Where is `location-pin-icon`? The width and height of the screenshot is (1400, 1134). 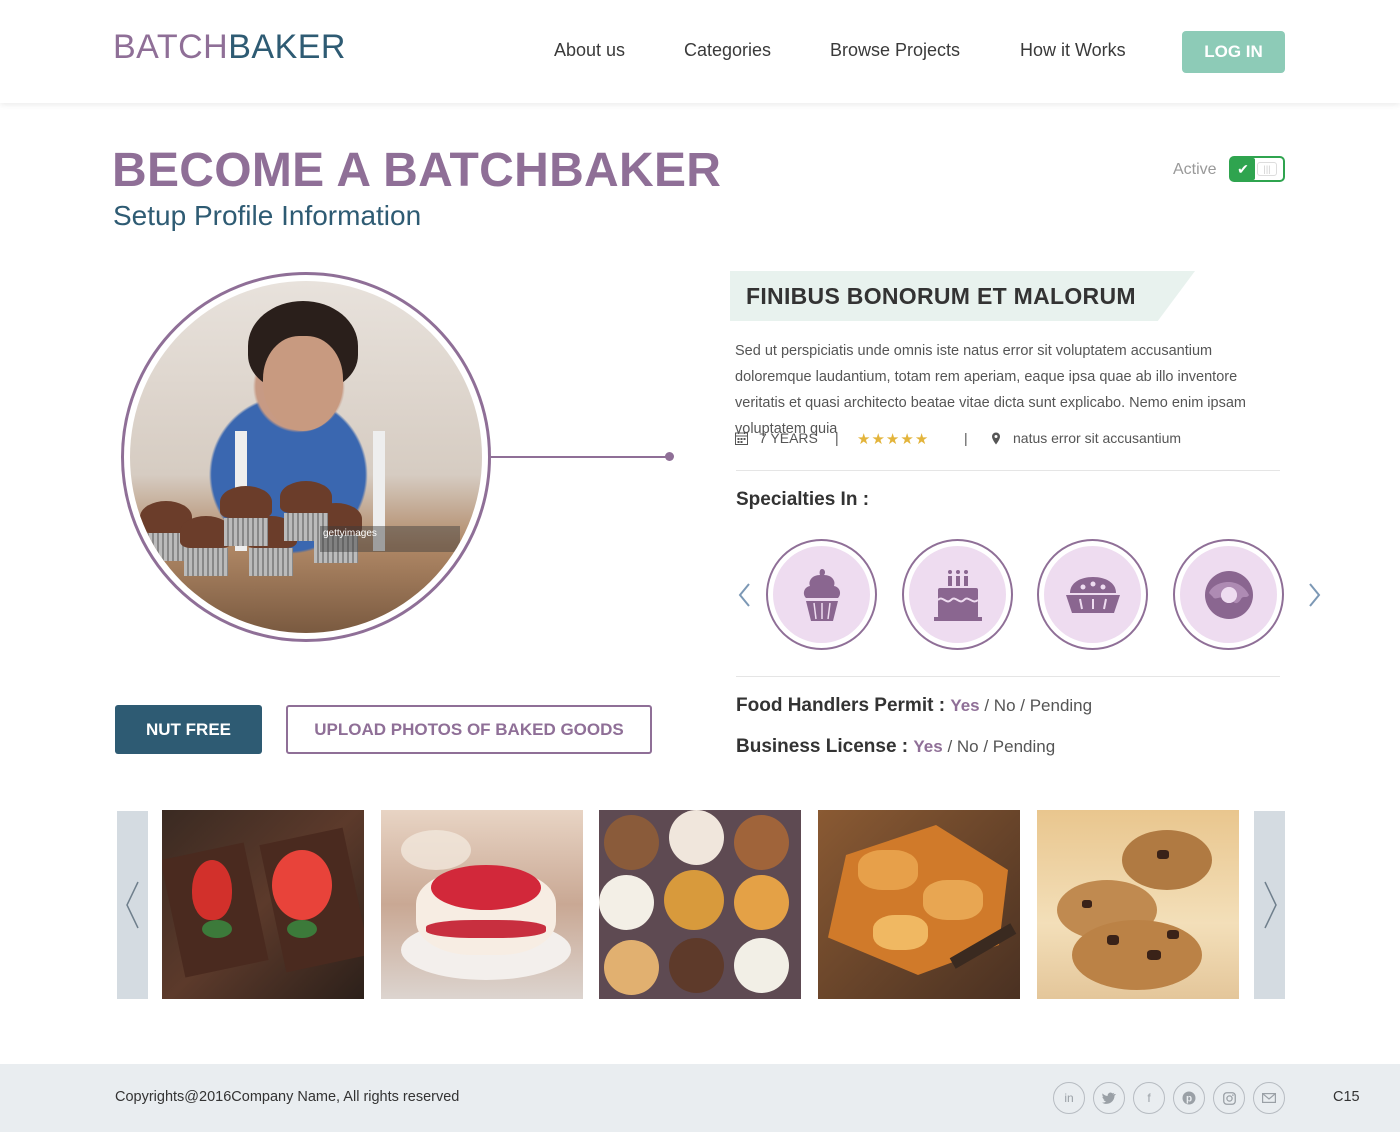
location-pin-icon is located at coordinates (996, 440).